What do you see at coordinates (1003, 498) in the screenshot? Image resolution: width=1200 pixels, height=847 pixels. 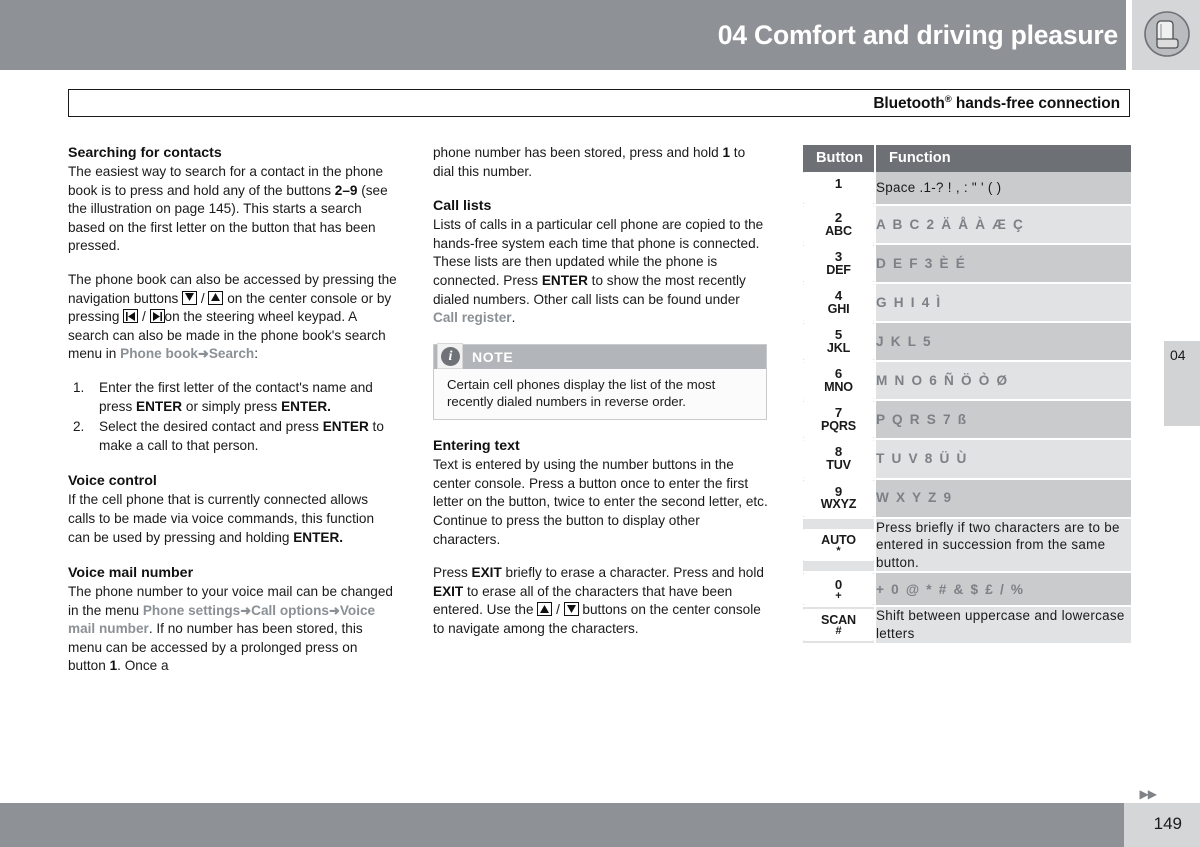 I see `table-cell-function: W X Y Z 9` at bounding box center [1003, 498].